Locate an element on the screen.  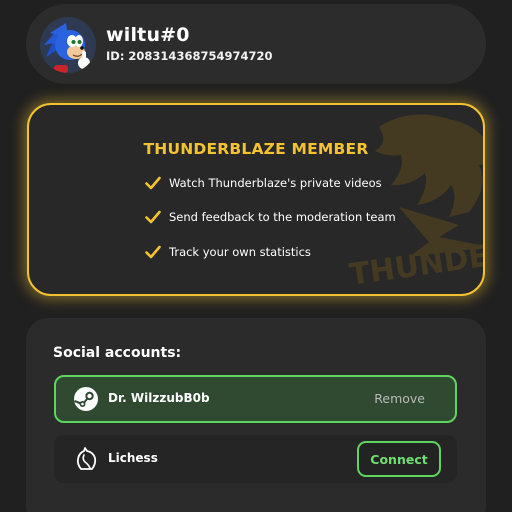
member-title: THUNDERBLAZE MEMBER is located at coordinates (256, 149).